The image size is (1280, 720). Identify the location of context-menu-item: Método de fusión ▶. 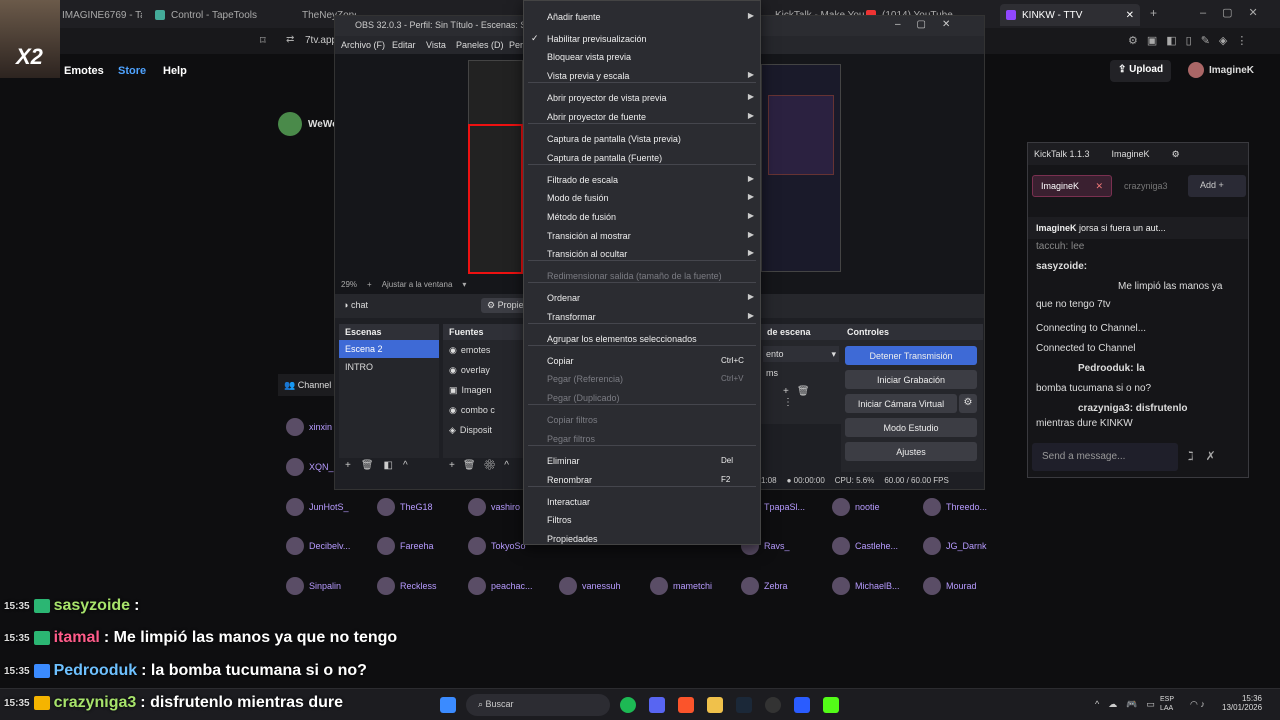
(642, 217).